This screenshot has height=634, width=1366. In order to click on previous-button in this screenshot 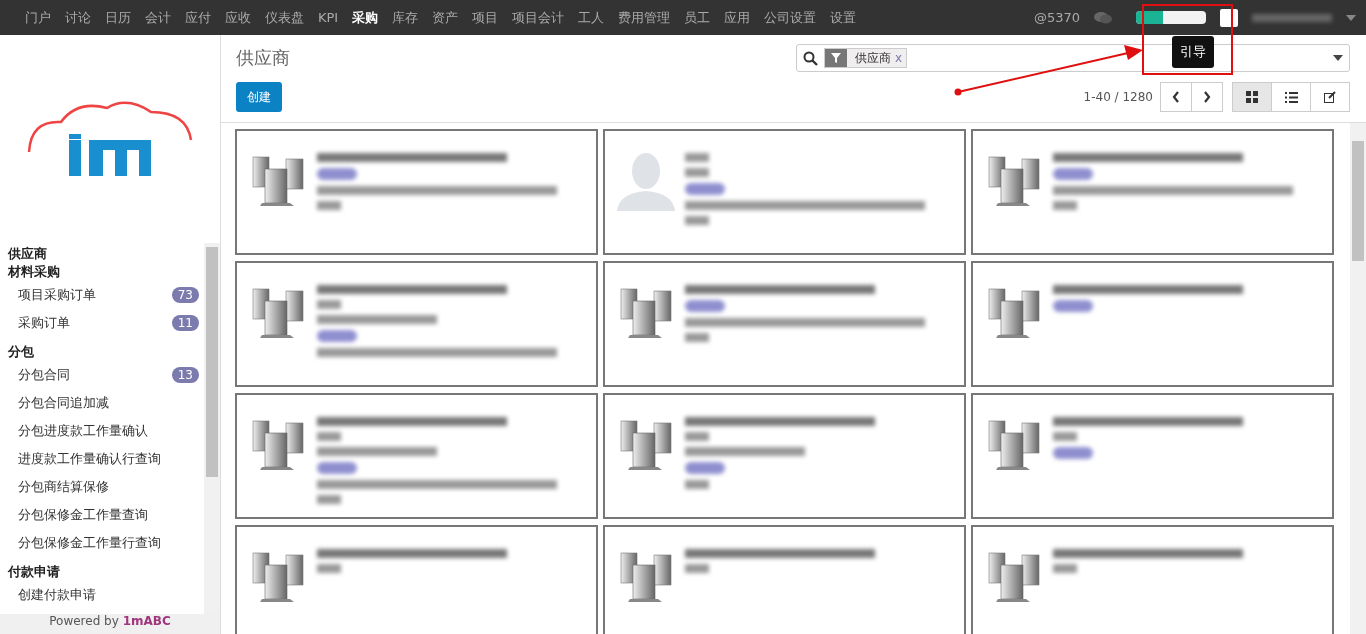, I will do `click(1176, 97)`.